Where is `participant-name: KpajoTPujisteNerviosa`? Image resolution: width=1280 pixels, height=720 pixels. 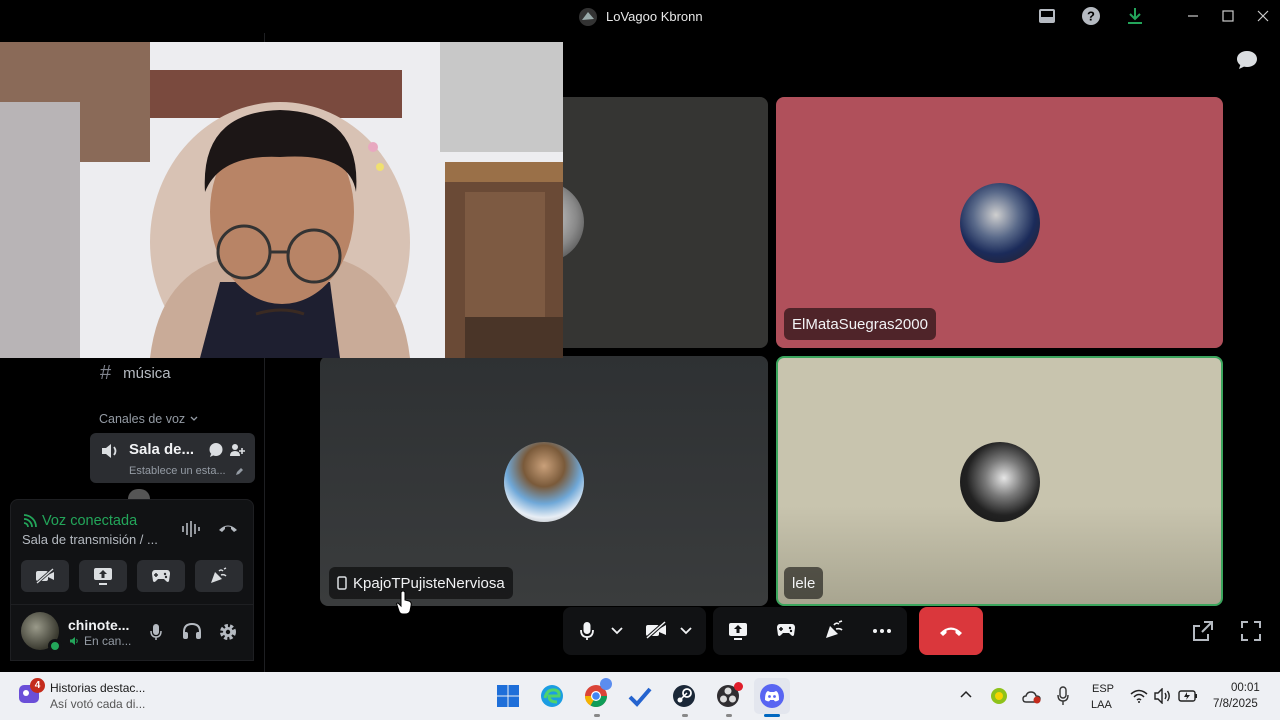
participant-name: KpajoTPujisteNerviosa is located at coordinates (429, 583).